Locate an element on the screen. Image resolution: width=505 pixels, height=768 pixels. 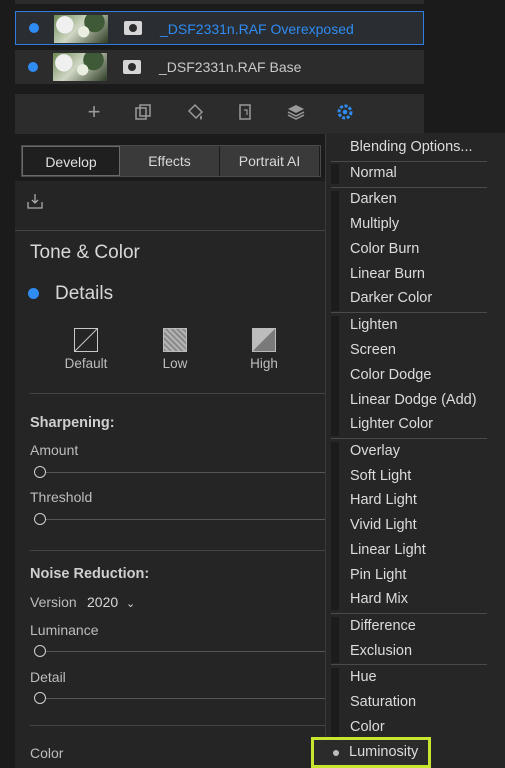
layer-row-overexposed: _DSF2331n.RAF Overexposed is located at coordinates (219, 28).